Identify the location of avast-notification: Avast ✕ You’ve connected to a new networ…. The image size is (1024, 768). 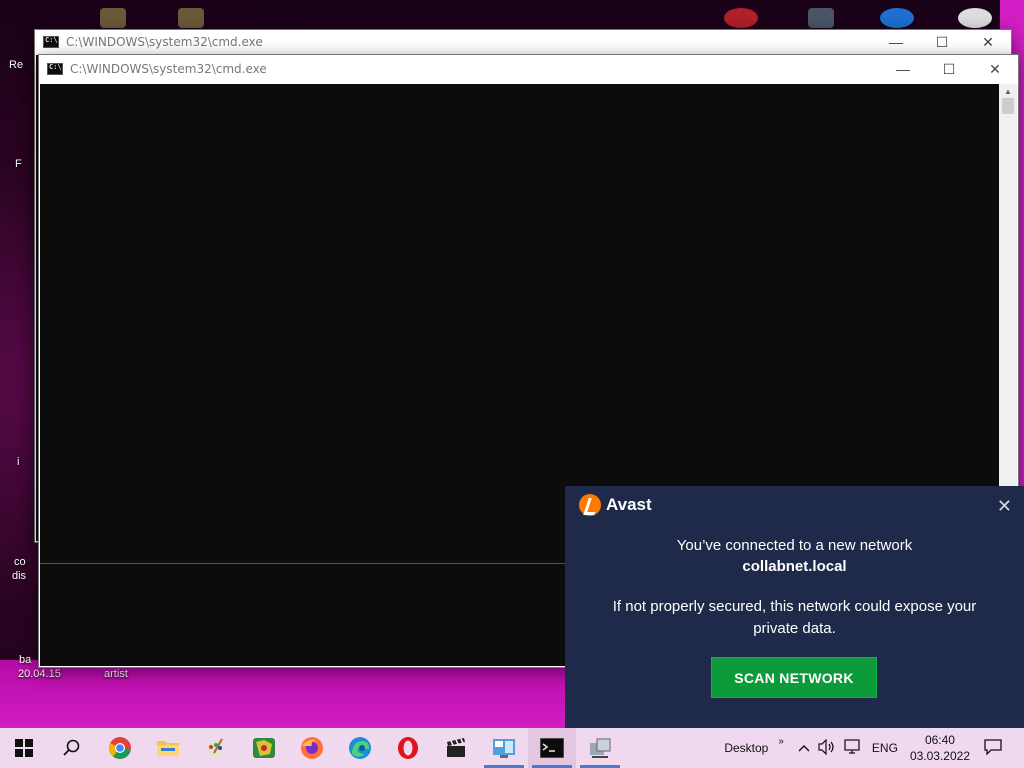
(794, 607).